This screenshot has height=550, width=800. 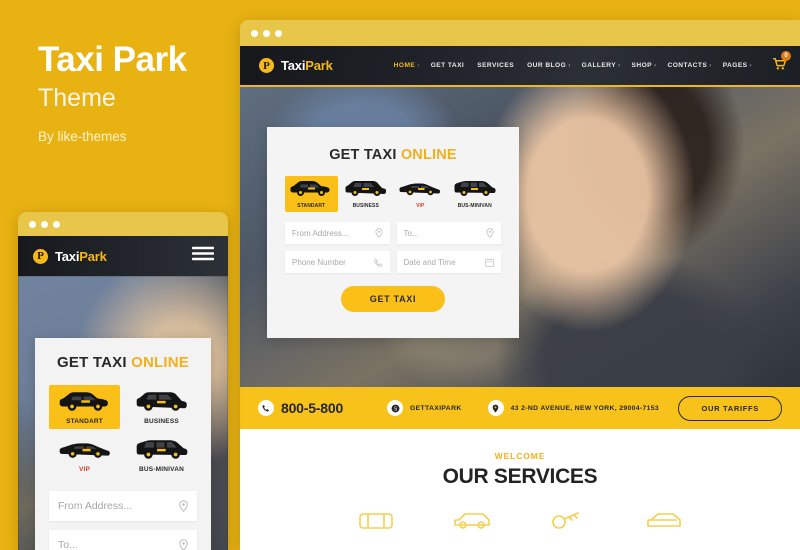 I want to click on mobile-site-logo: P TaxiPark, so click(x=69, y=256).